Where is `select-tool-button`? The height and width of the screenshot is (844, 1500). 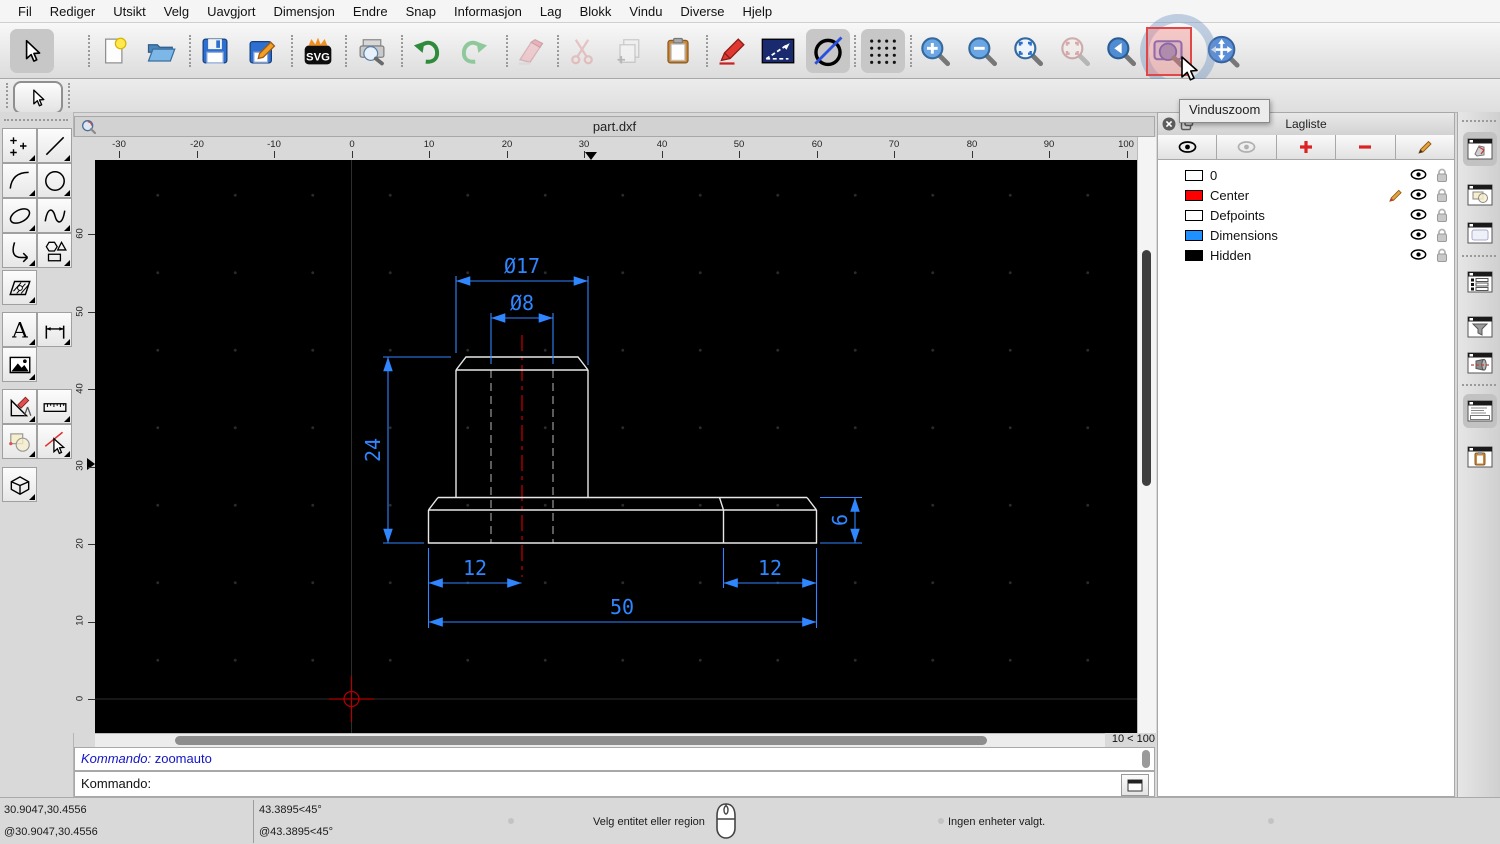
select-tool-button is located at coordinates (32, 51).